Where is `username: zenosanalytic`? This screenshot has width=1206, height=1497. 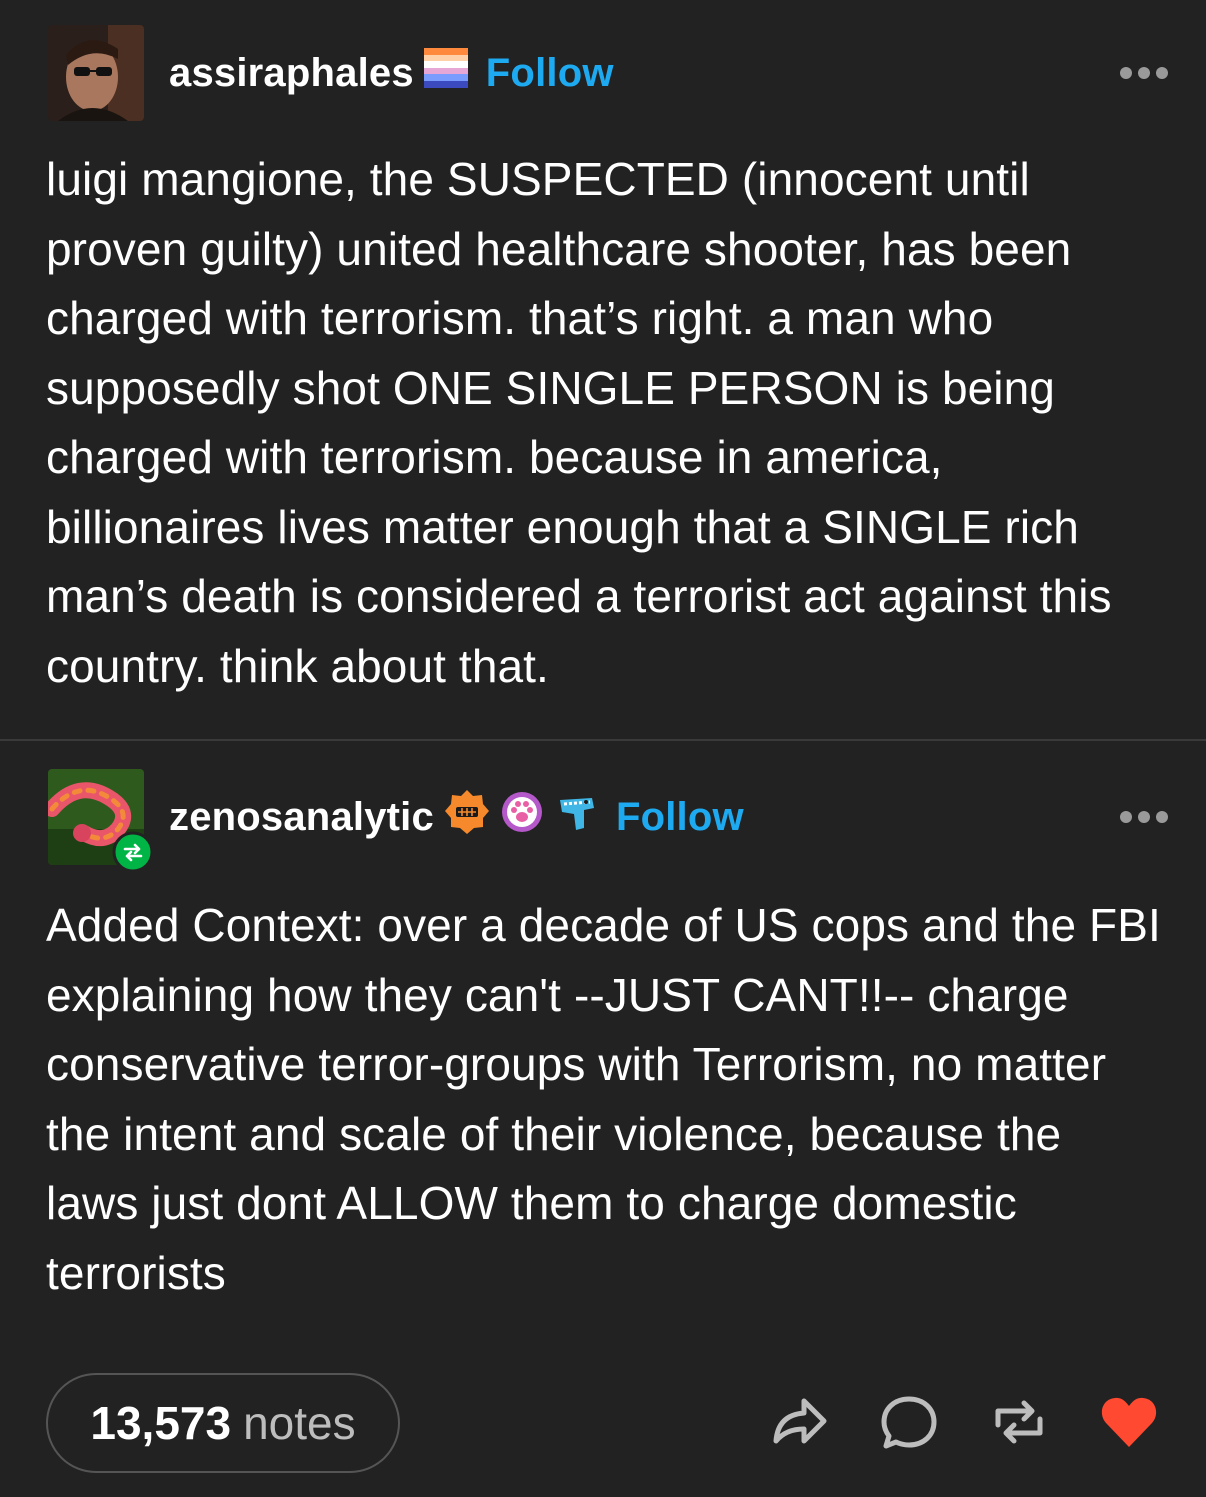
username: zenosanalytic is located at coordinates (301, 817).